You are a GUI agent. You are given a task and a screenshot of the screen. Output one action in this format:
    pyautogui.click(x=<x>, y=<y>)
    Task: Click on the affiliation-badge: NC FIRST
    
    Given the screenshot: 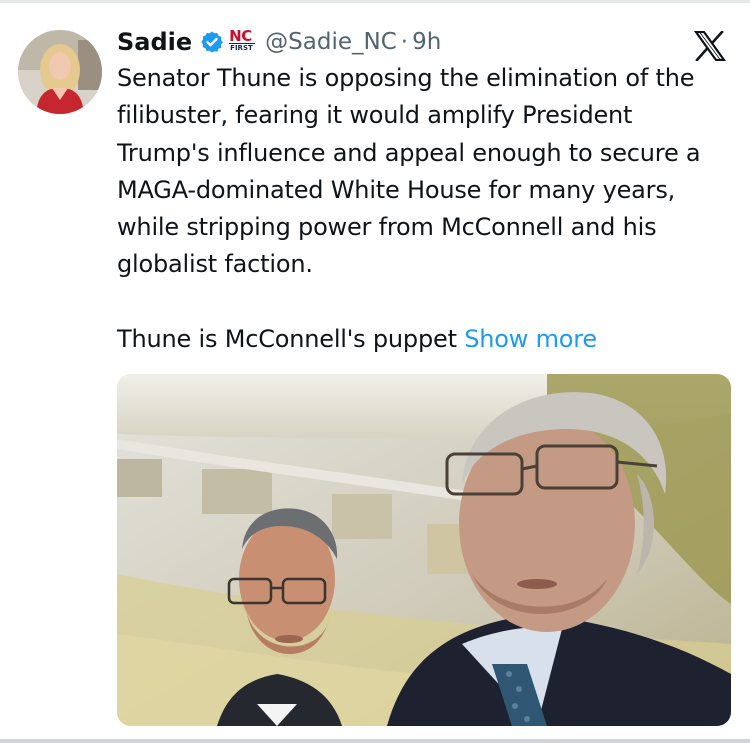 What is the action you would take?
    pyautogui.click(x=243, y=41)
    